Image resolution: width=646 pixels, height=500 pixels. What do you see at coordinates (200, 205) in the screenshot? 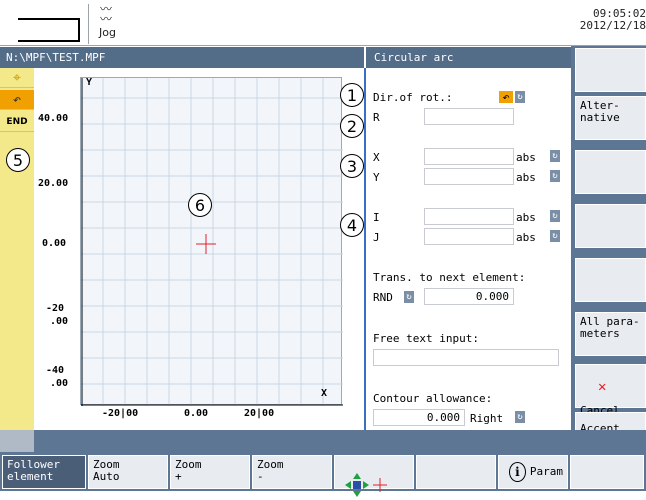
I see `callout-6: 6` at bounding box center [200, 205].